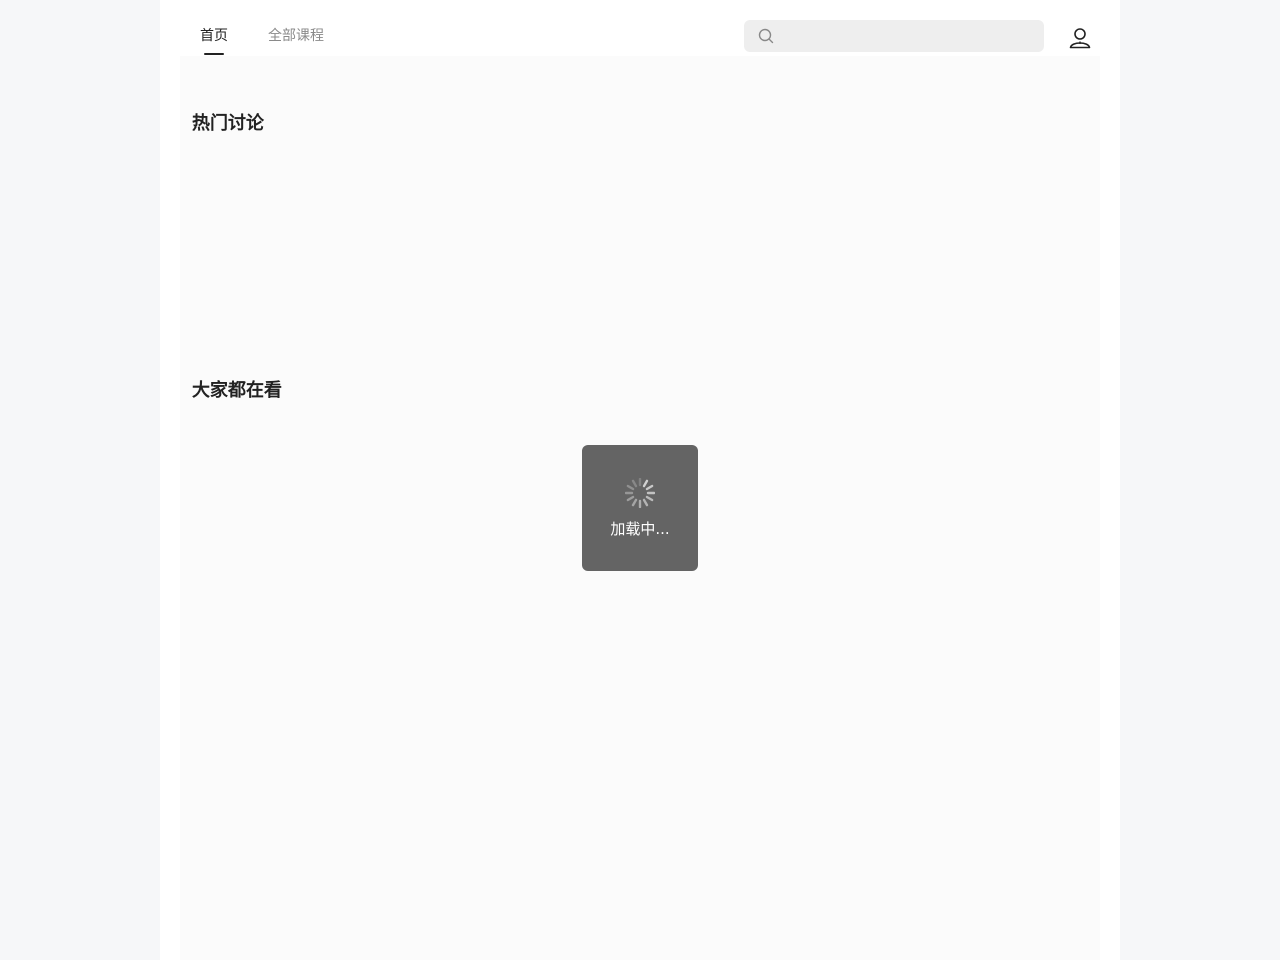 This screenshot has height=960, width=1280. I want to click on search-box, so click(894, 37).